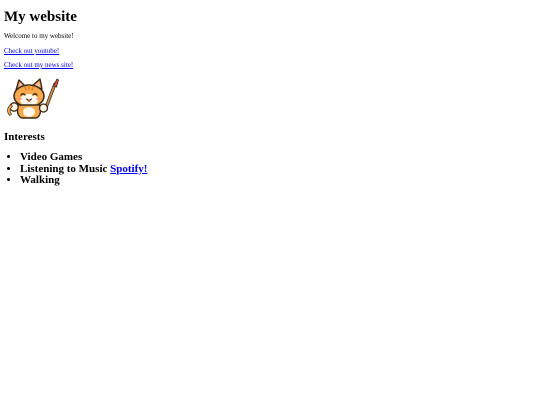  What do you see at coordinates (38, 65) in the screenshot?
I see `news-site-link: Check out my news site!` at bounding box center [38, 65].